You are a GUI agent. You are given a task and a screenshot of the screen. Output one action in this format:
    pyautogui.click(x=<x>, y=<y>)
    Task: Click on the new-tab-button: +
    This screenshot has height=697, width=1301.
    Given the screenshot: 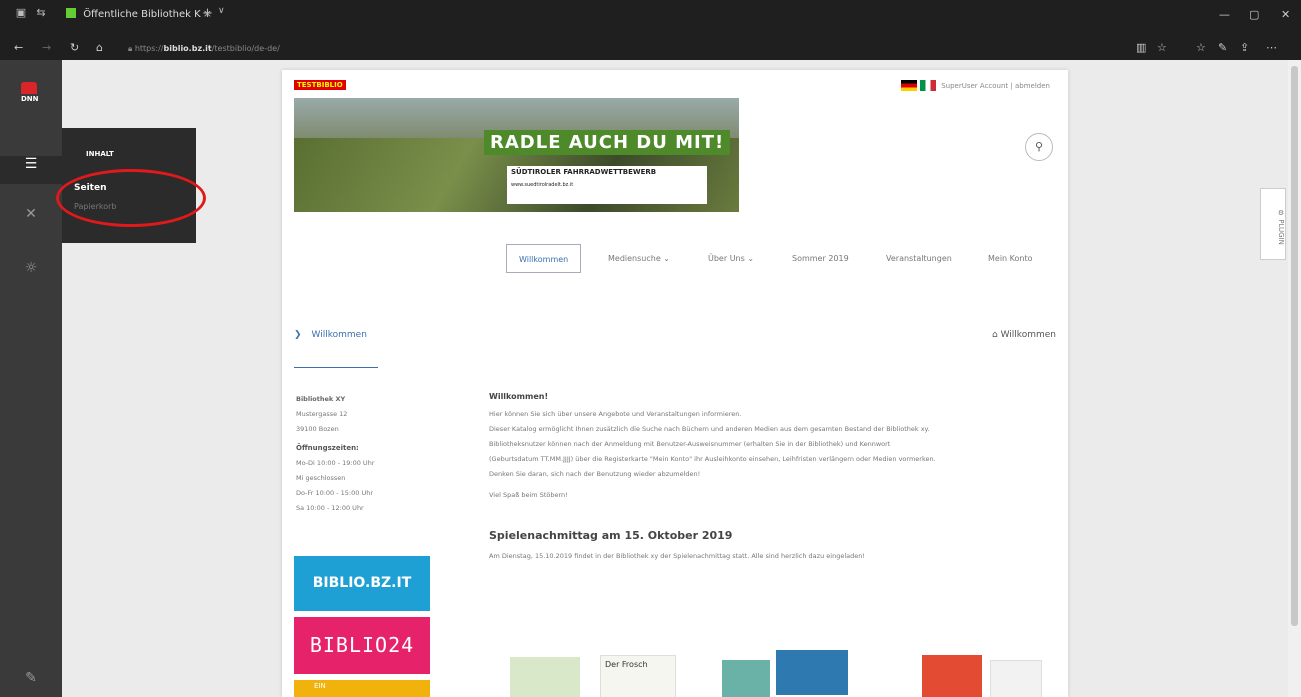 What is the action you would take?
    pyautogui.click(x=207, y=13)
    